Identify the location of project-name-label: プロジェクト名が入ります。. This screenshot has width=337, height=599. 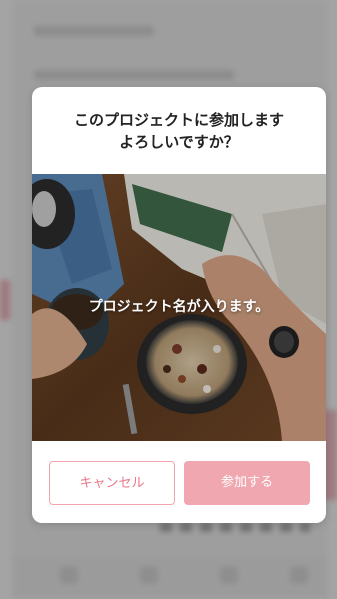
(179, 307).